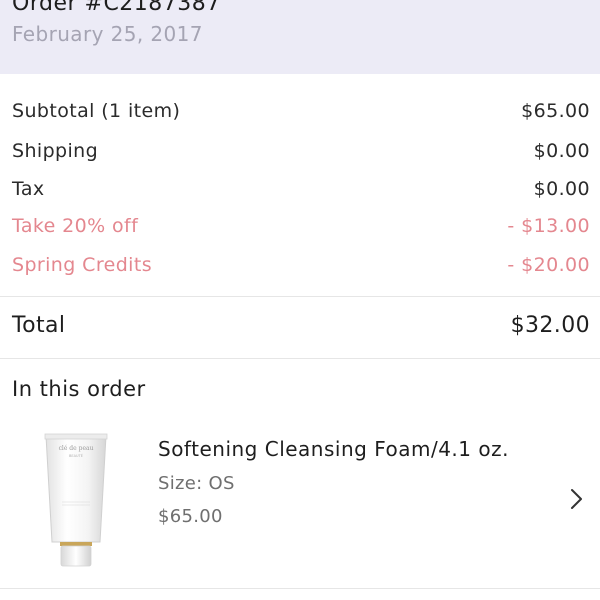 The width and height of the screenshot is (600, 600). Describe the element at coordinates (76, 500) in the screenshot. I see `product-tube-icon: clé de peau BEAUTÉ` at that location.